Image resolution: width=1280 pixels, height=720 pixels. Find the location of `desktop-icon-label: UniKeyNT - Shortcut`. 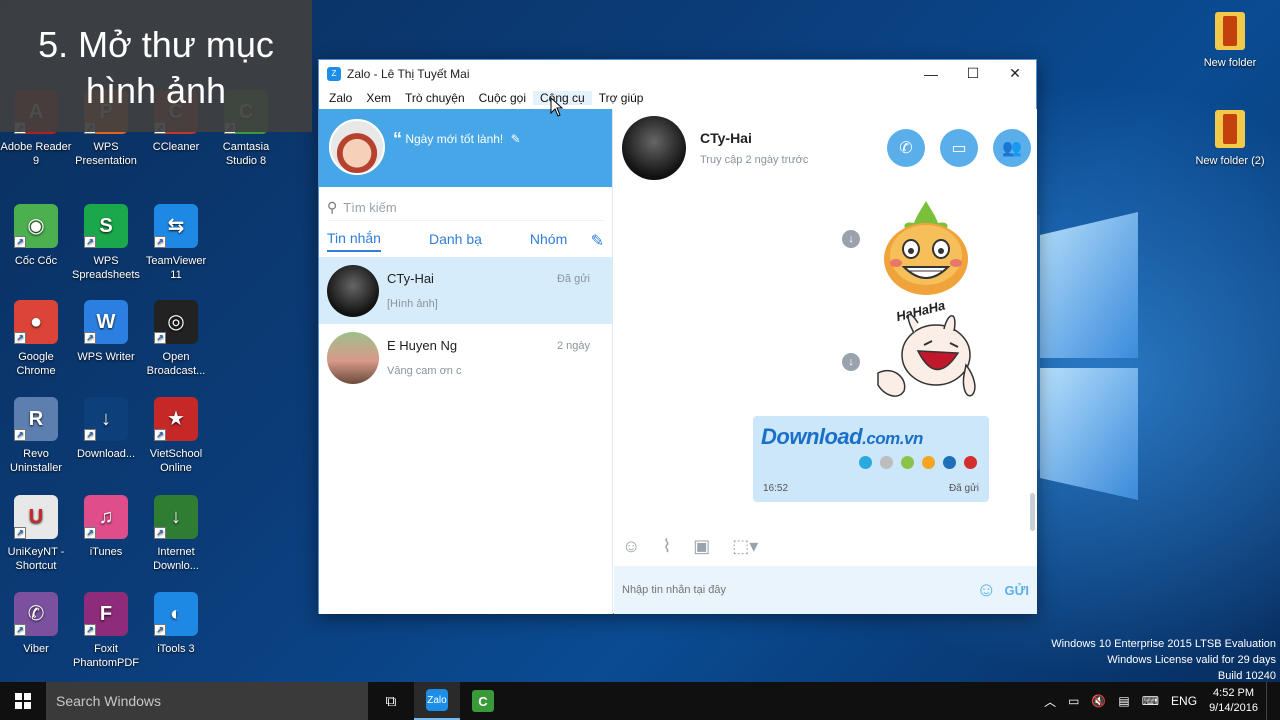

desktop-icon-label: UniKeyNT - Shortcut is located at coordinates (36, 559).